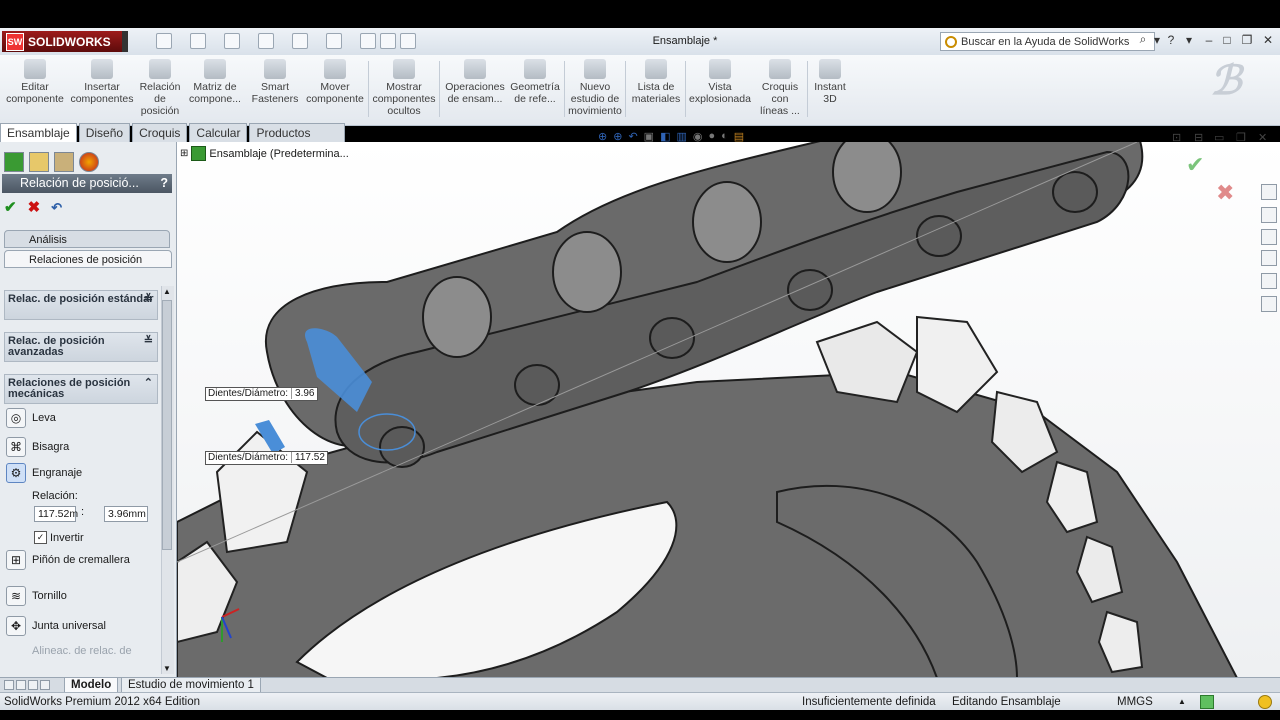 The height and width of the screenshot is (720, 1280). What do you see at coordinates (68, 560) in the screenshot?
I see `mate-rack-pinion: ⊞ Piñón de cremallera` at bounding box center [68, 560].